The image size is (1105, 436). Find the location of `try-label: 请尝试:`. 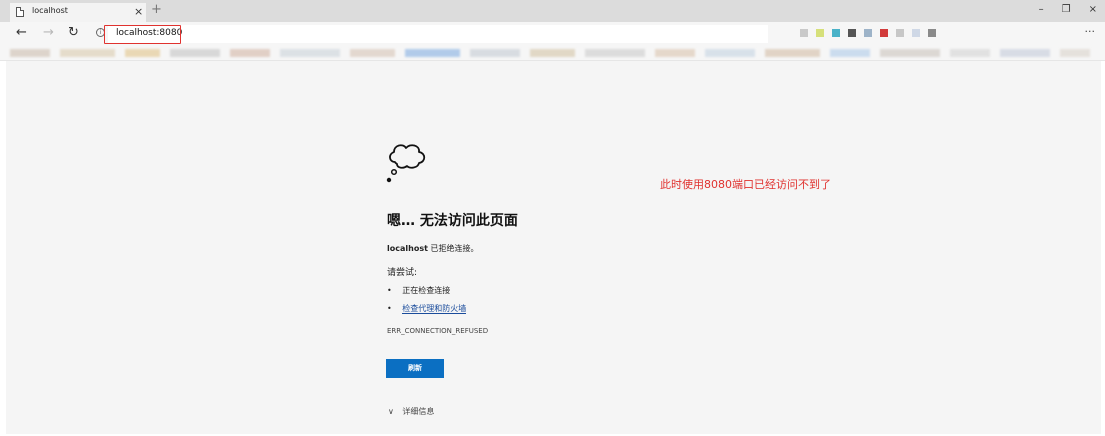

try-label: 请尝试: is located at coordinates (402, 273).